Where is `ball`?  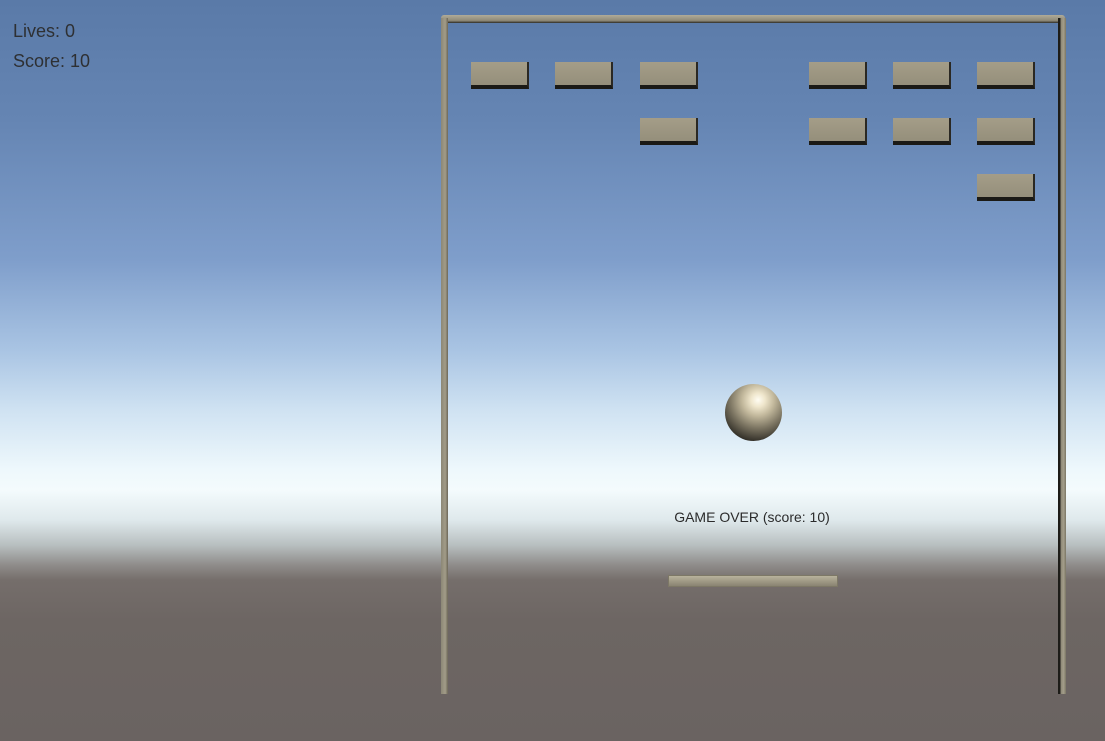 ball is located at coordinates (753, 412).